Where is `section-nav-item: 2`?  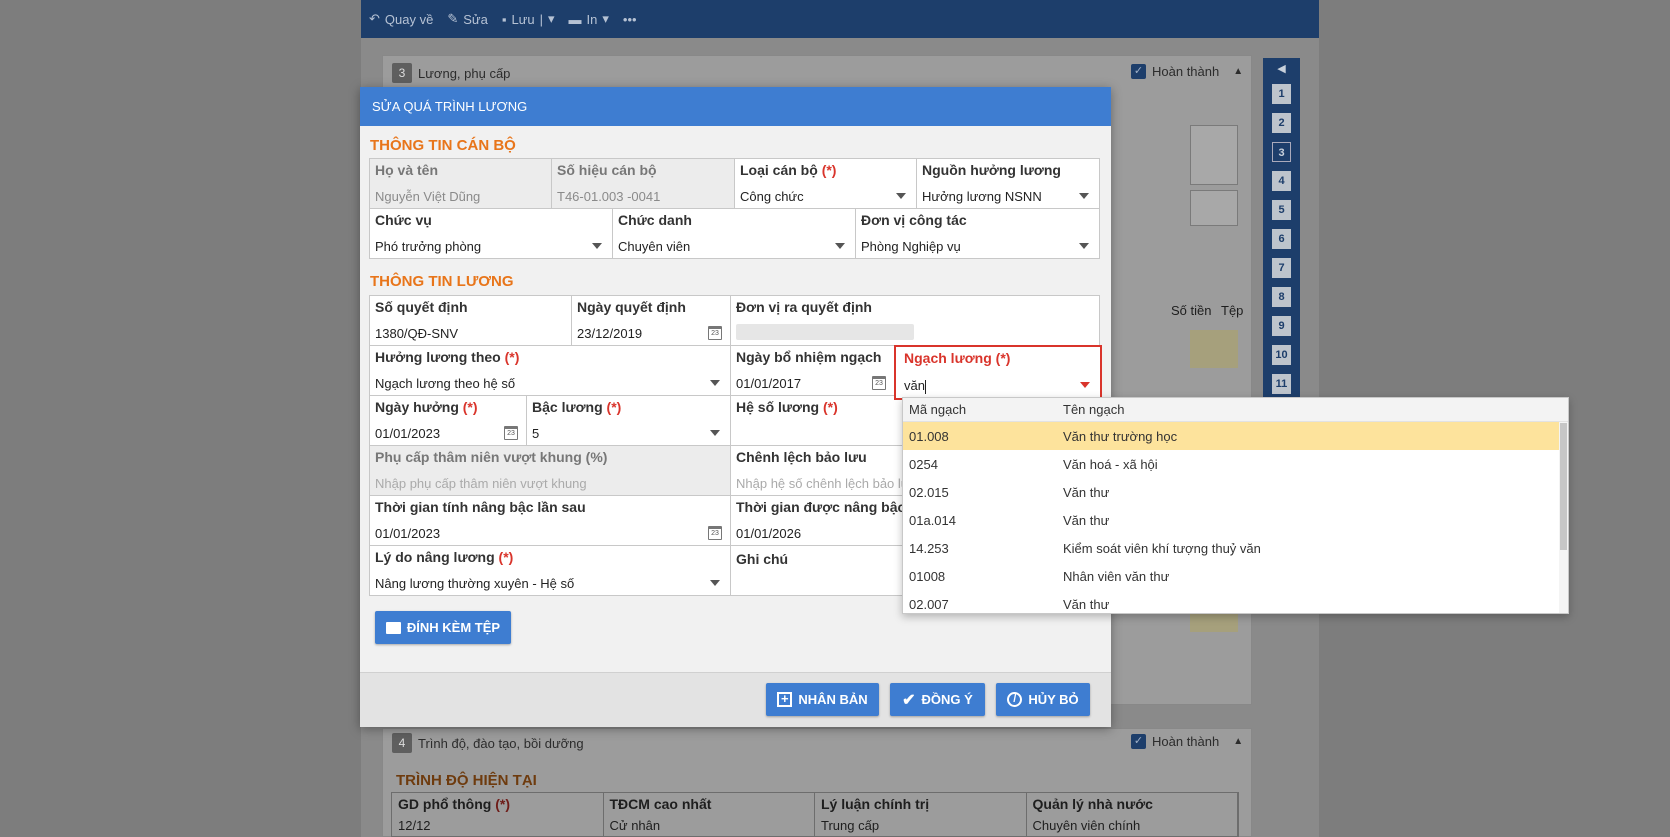
section-nav-item: 2 is located at coordinates (1281, 123).